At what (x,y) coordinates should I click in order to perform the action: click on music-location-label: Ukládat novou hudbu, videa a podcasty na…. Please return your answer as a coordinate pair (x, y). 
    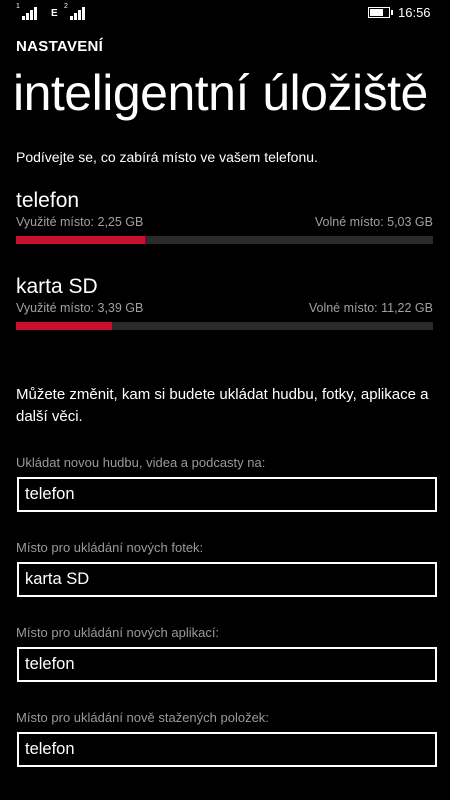
    Looking at the image, I should click on (141, 462).